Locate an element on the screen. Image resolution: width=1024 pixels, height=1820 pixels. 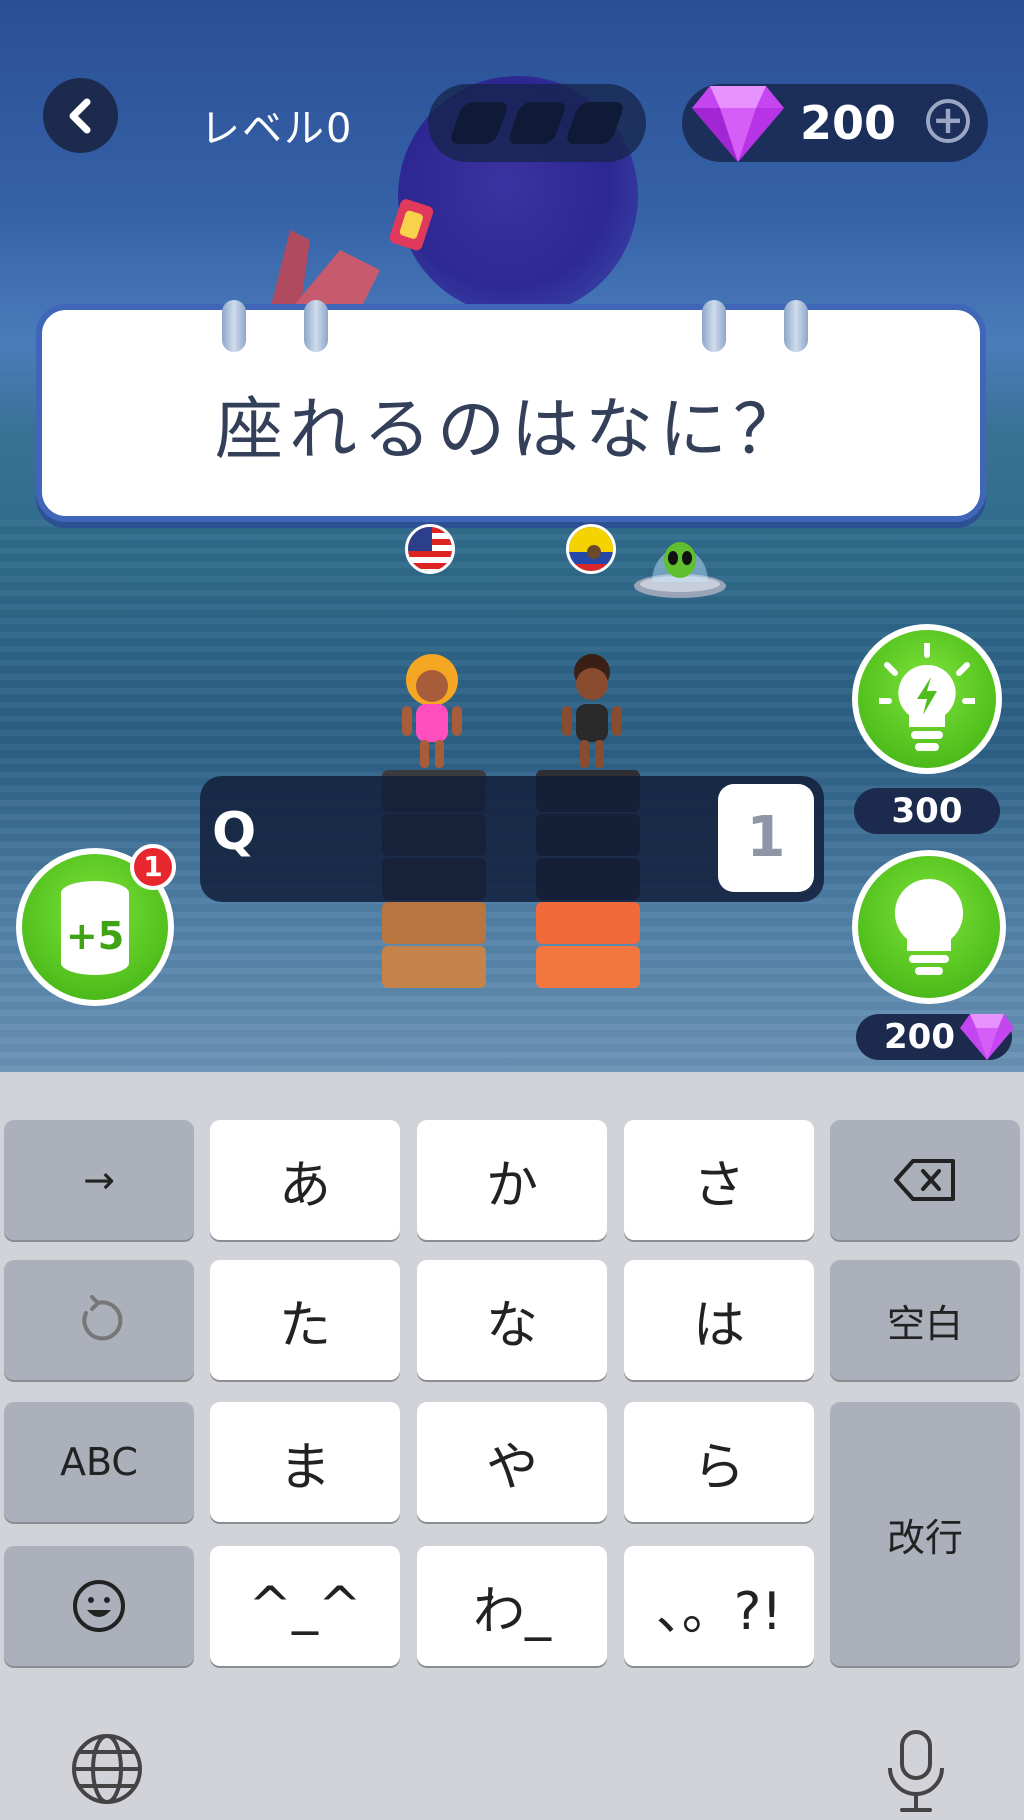
key-space: 空白 is located at coordinates (925, 1320).